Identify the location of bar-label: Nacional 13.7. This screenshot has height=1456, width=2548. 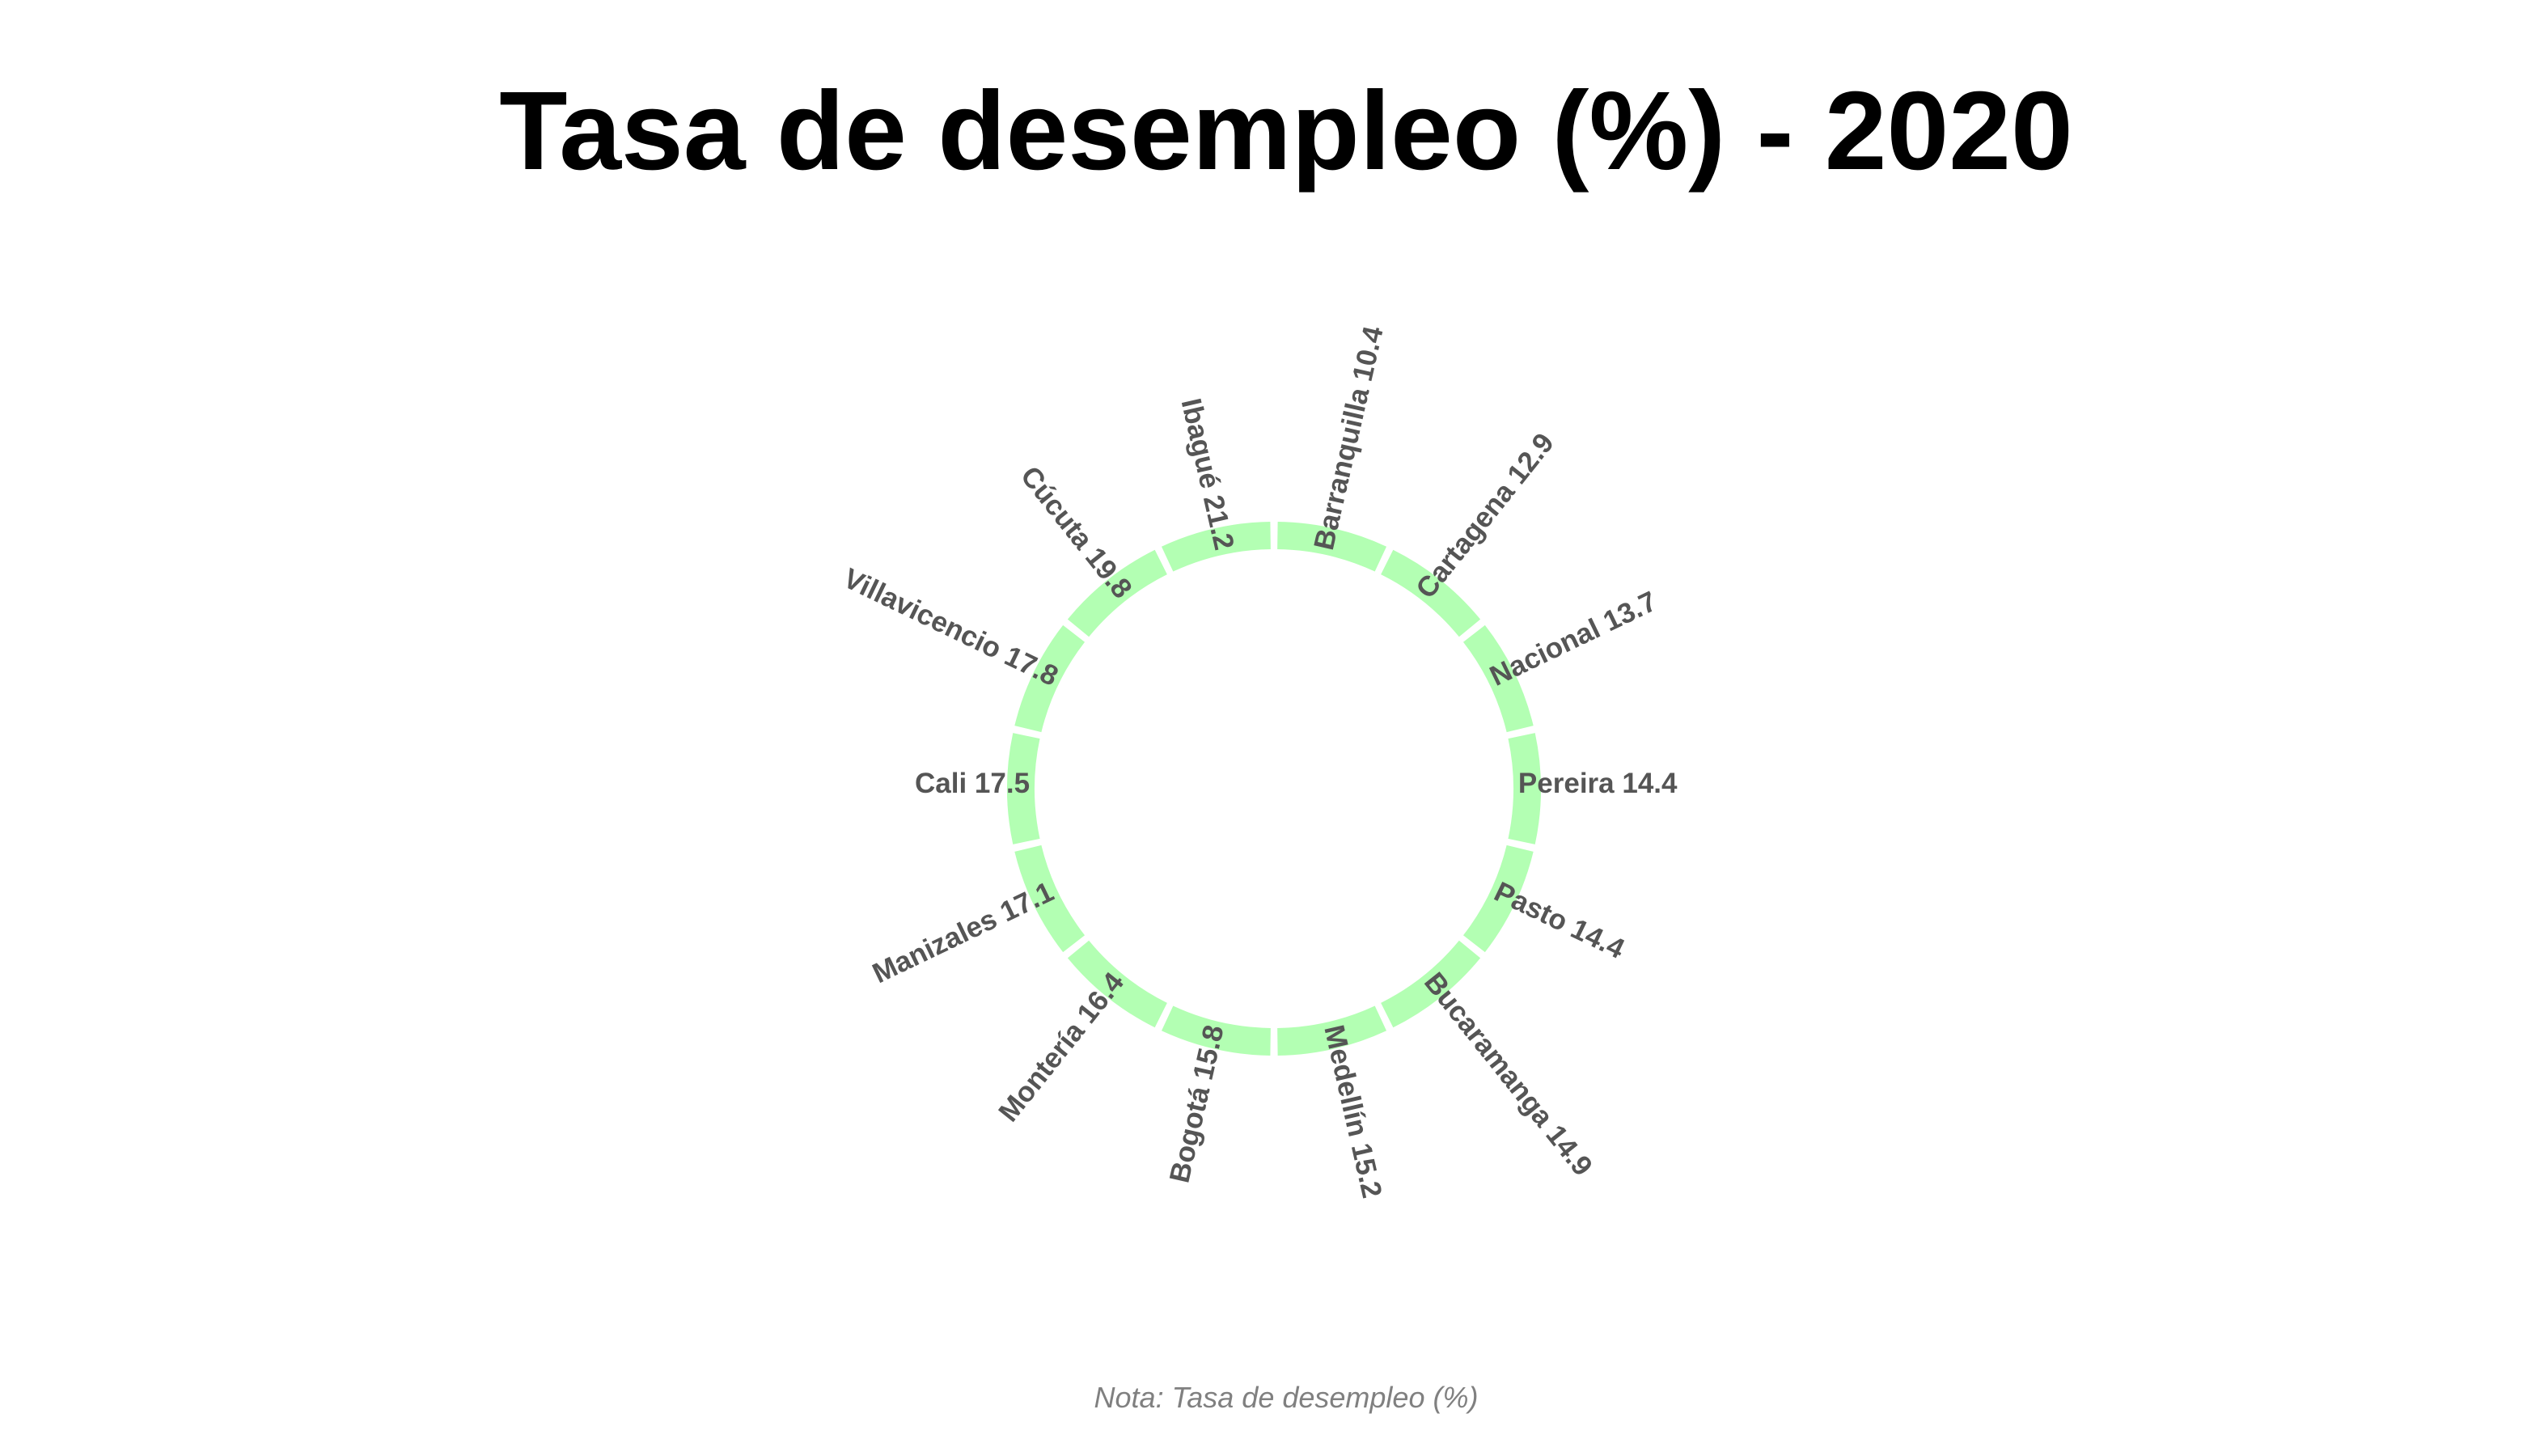
(1573, 639).